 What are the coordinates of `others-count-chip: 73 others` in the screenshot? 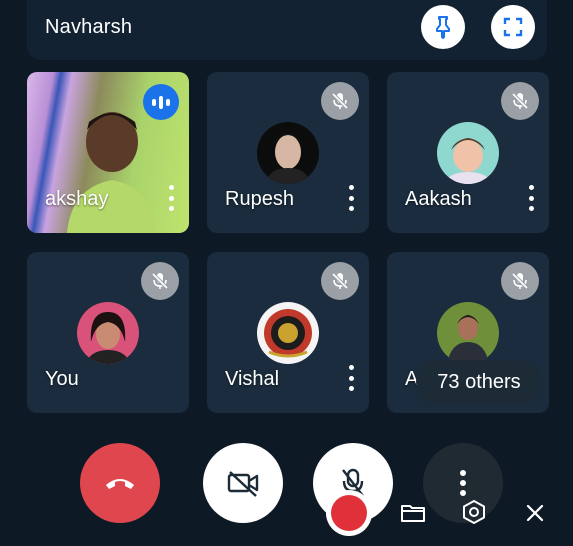 It's located at (479, 382).